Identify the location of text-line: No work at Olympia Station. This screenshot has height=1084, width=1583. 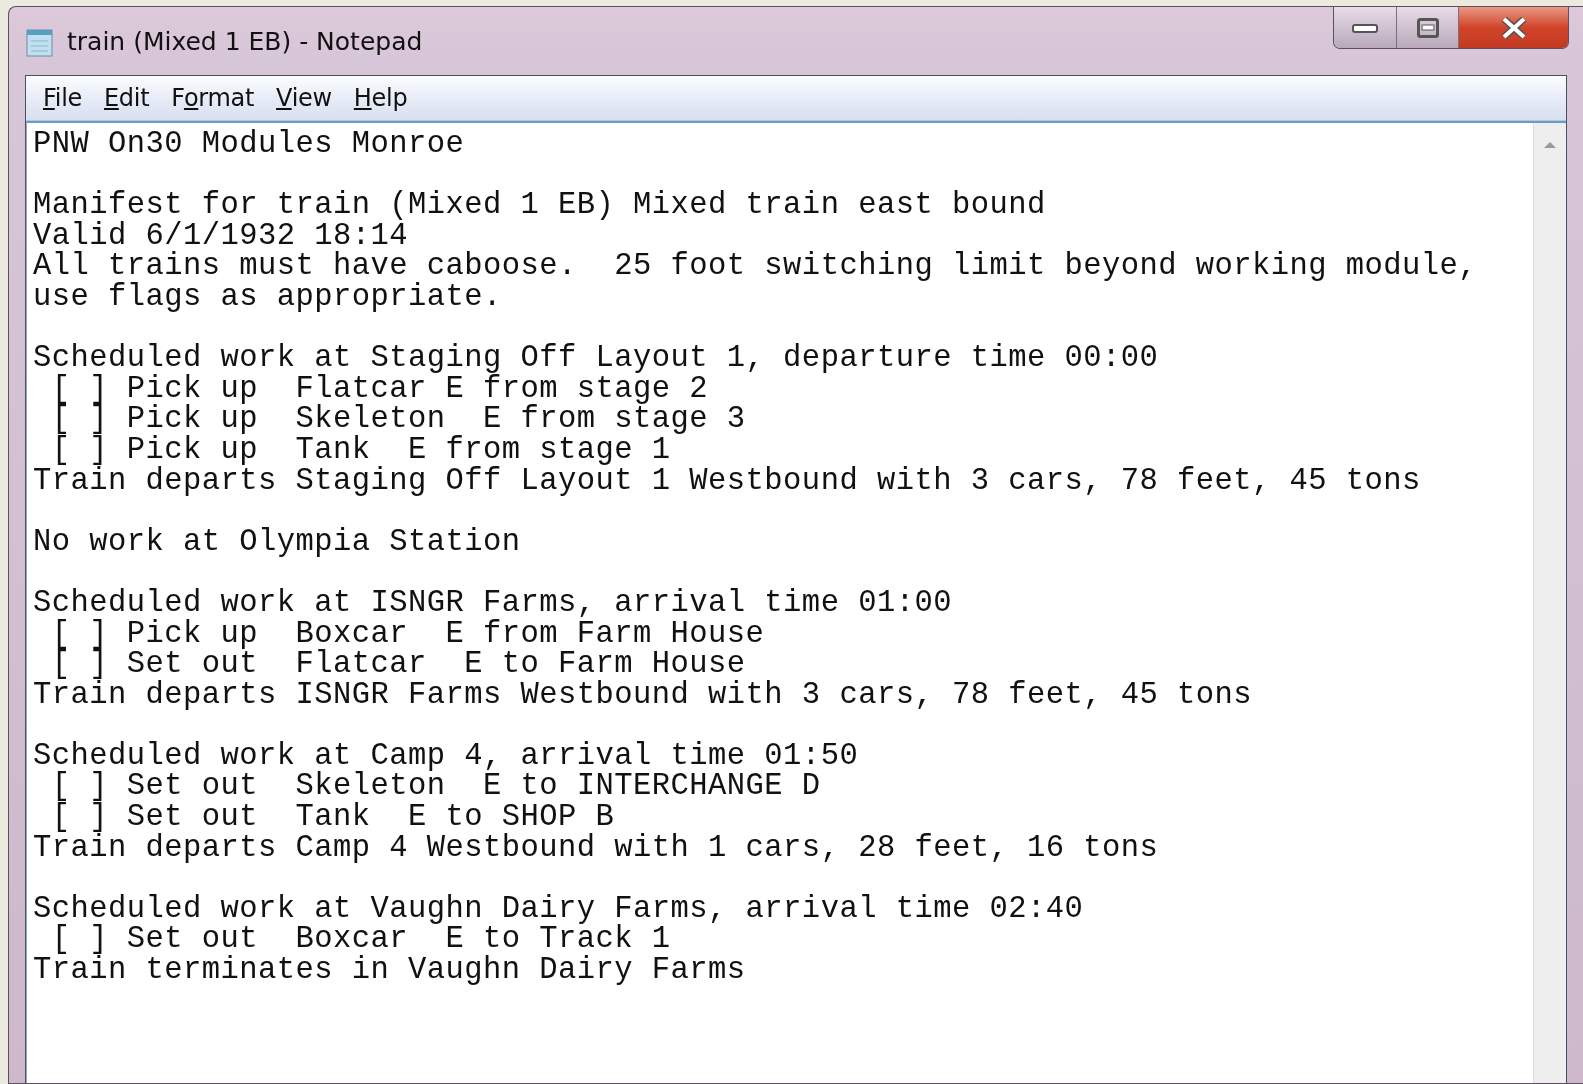
(277, 542).